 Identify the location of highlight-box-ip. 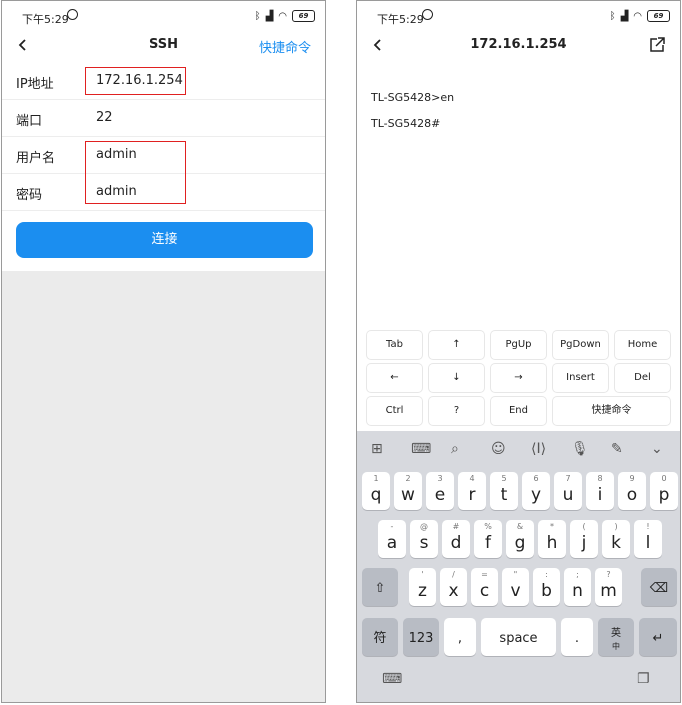
(135, 81).